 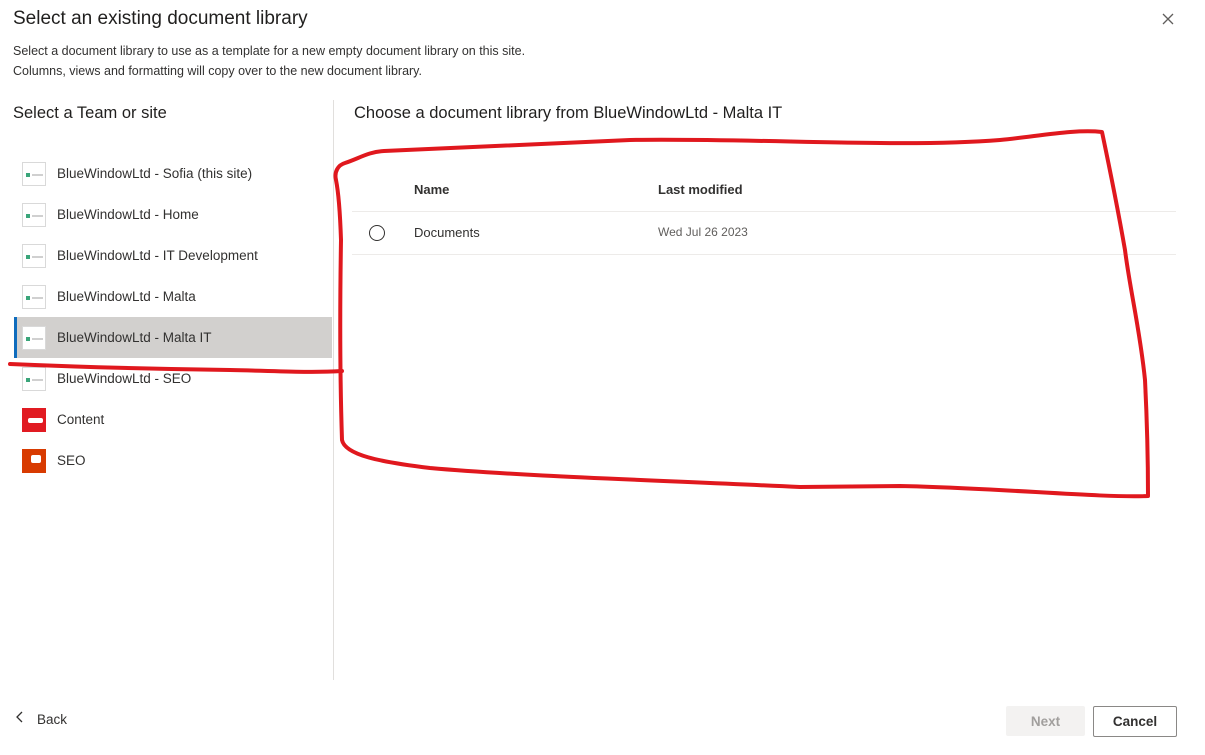 What do you see at coordinates (160, 18) in the screenshot?
I see `dialog-title: Select an existing document library` at bounding box center [160, 18].